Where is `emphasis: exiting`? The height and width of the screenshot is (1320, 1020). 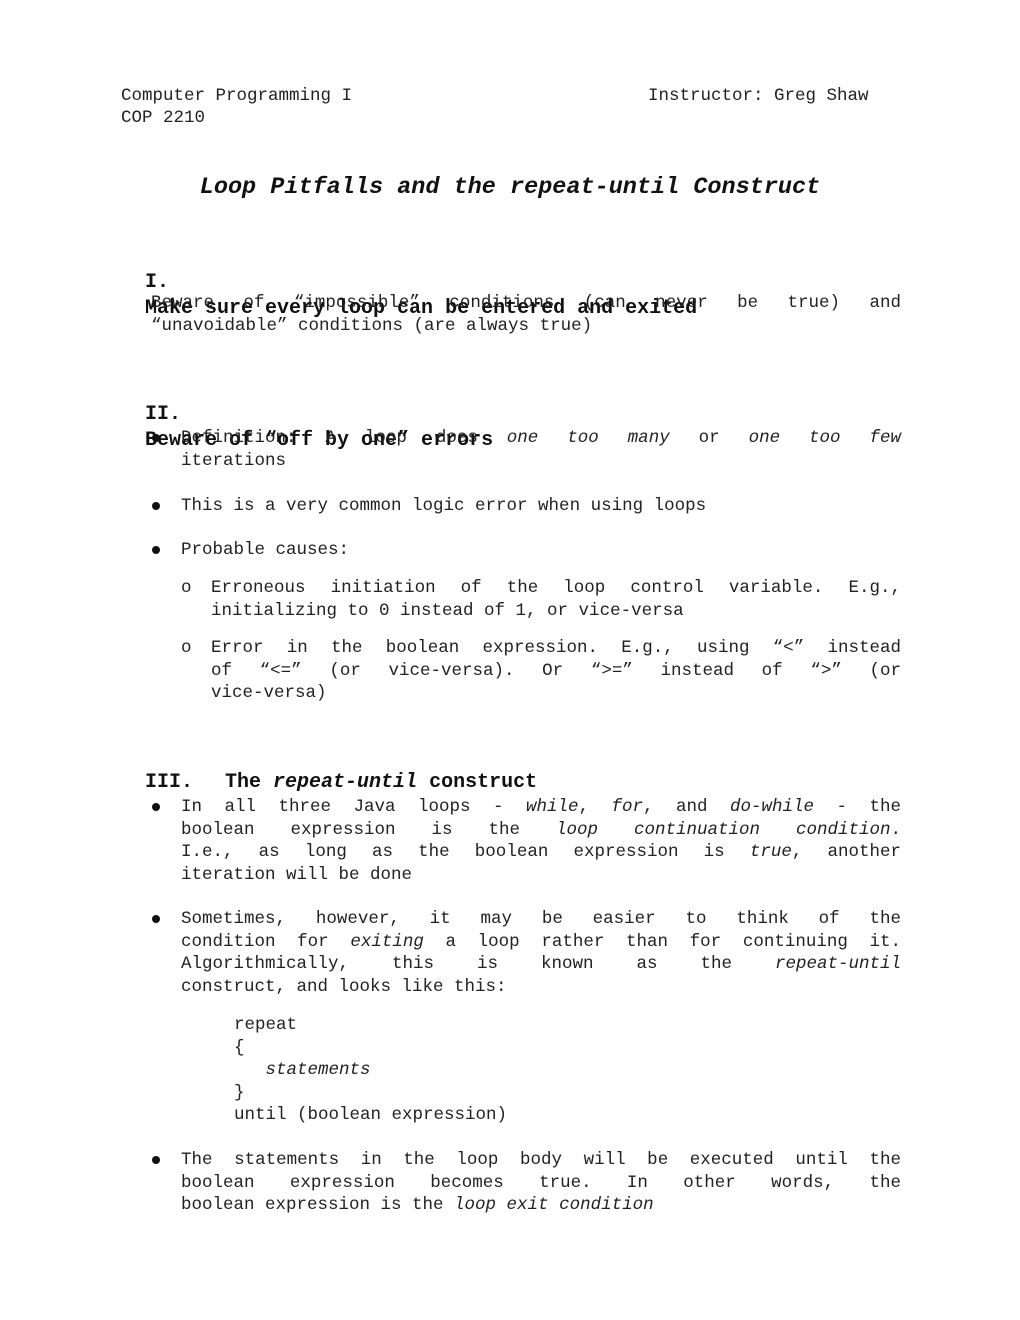 emphasis: exiting is located at coordinates (387, 941).